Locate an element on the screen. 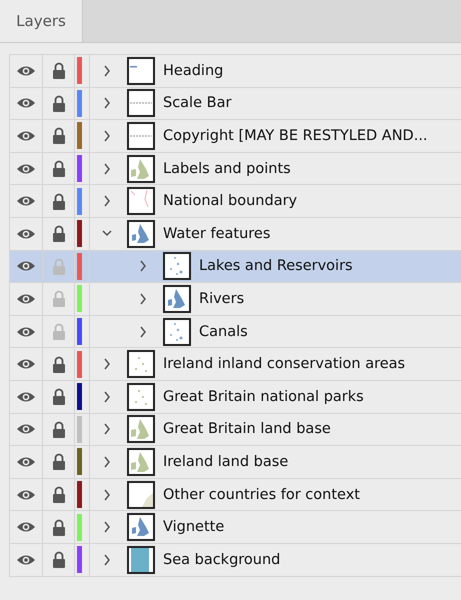  layer-row: Water features is located at coordinates (235, 234).